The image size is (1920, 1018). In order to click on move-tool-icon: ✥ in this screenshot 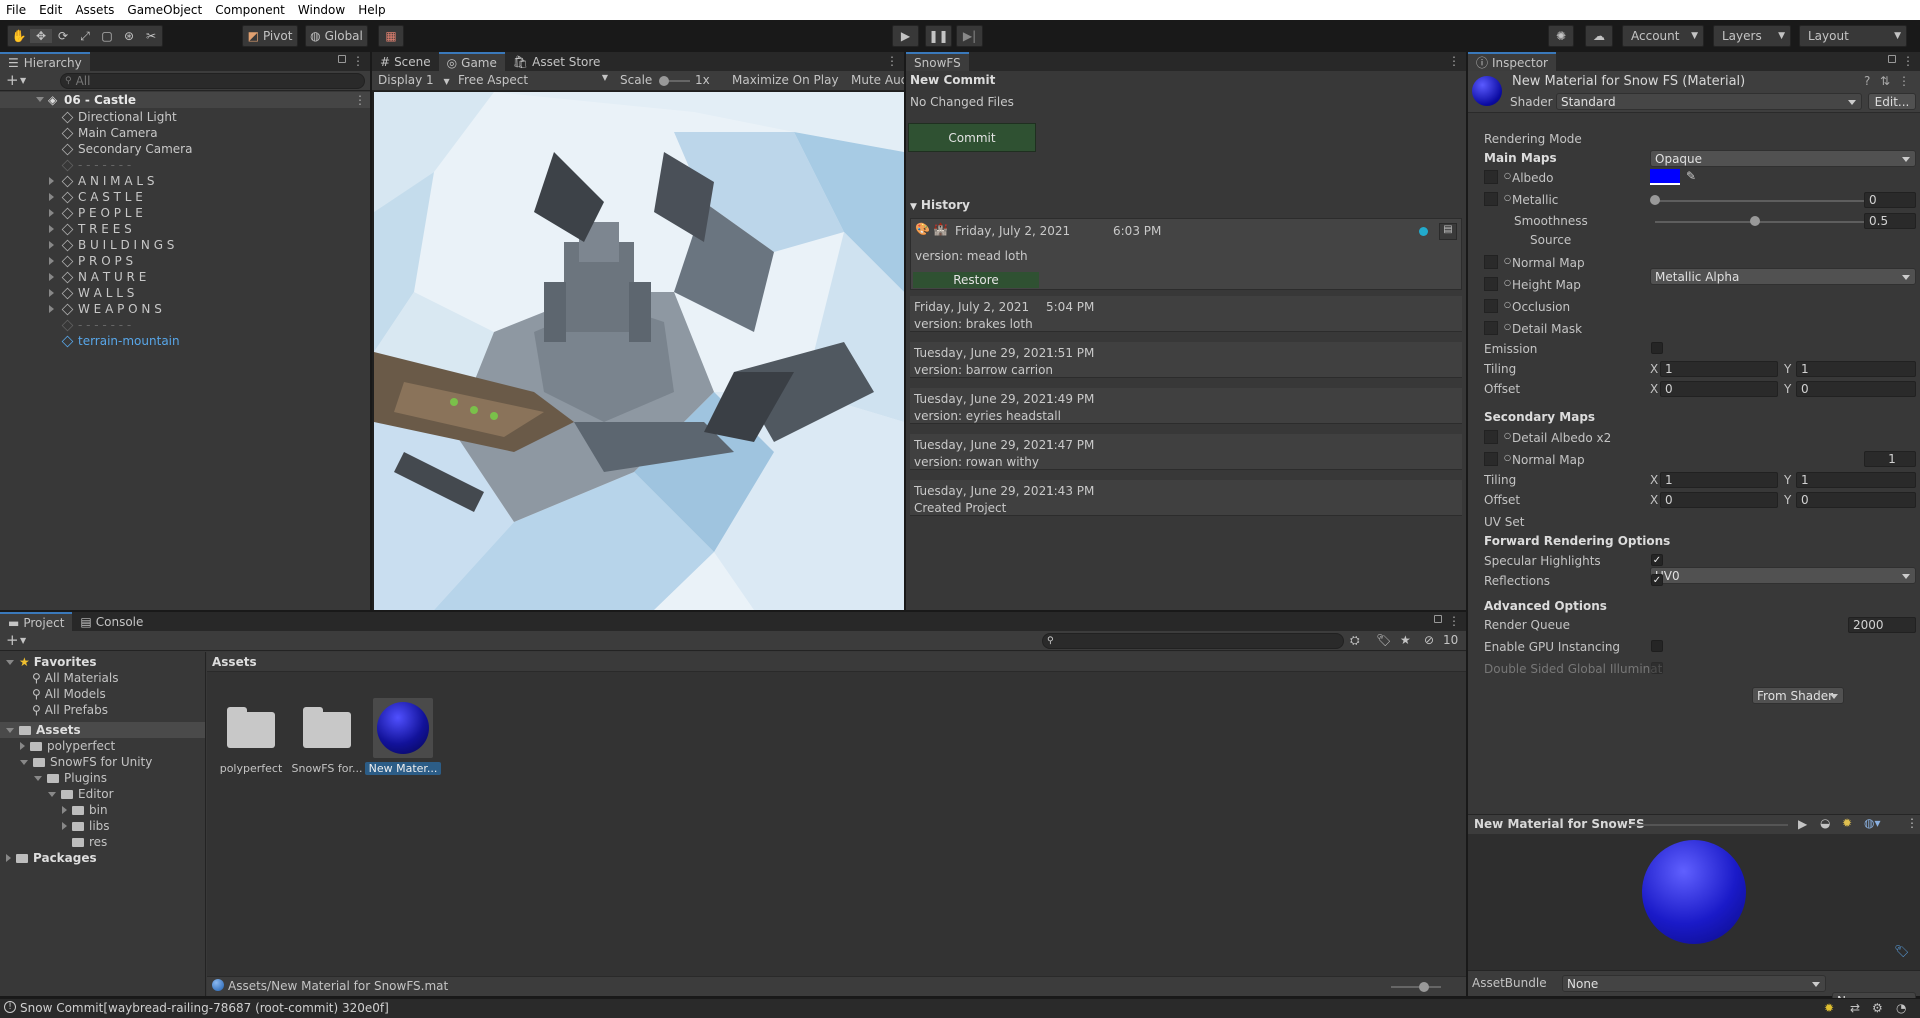, I will do `click(41, 36)`.